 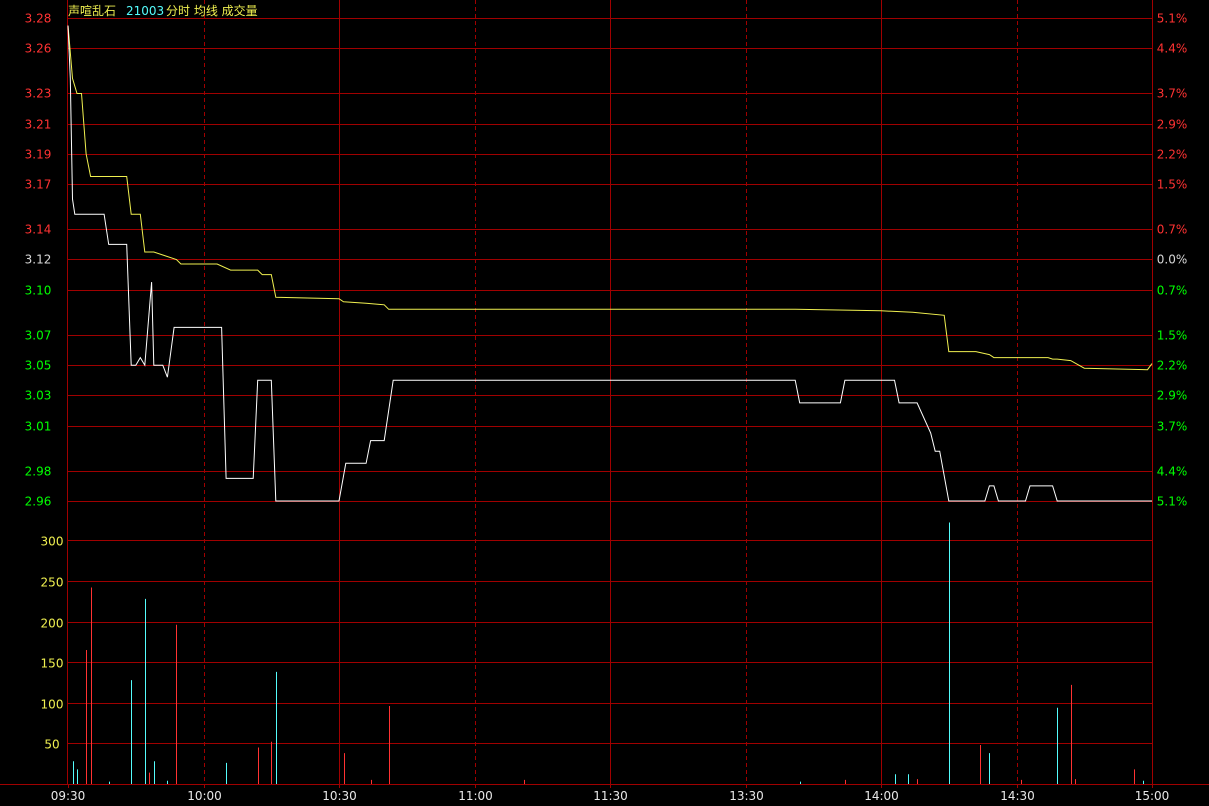 What do you see at coordinates (38, 49) in the screenshot?
I see `price-tick-label: 3.26` at bounding box center [38, 49].